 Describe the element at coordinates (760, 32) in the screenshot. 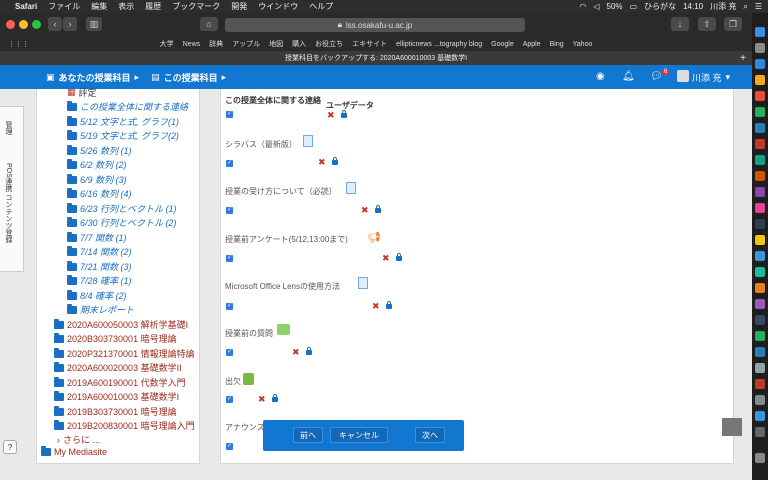

I see `dock-finder-icon` at that location.